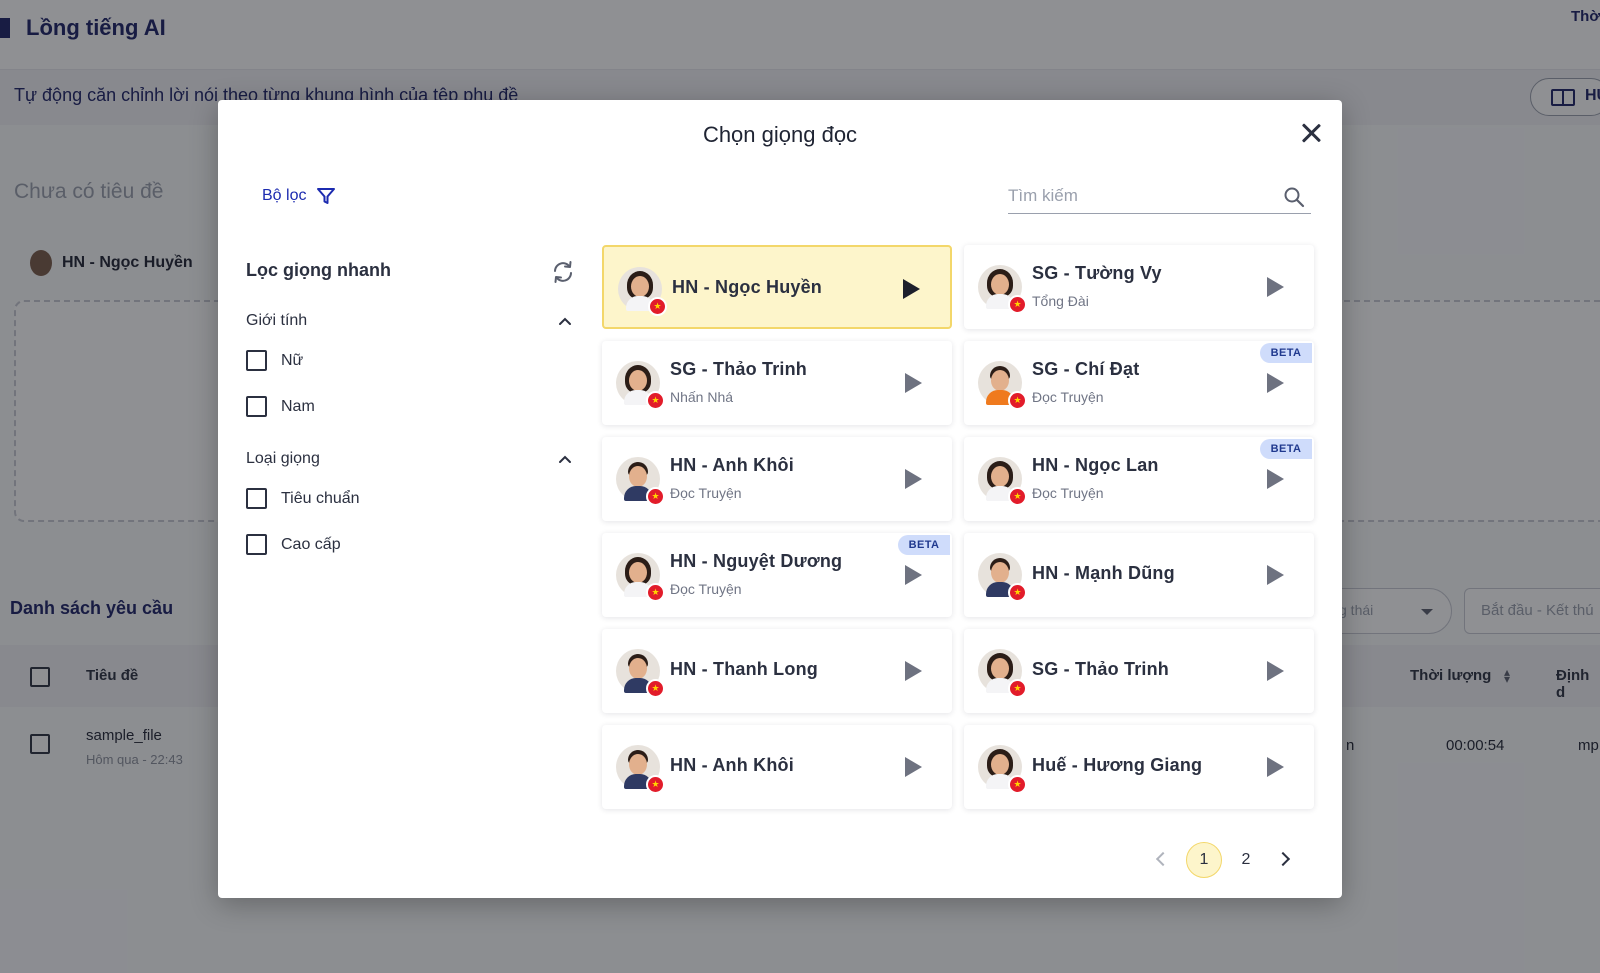  Describe the element at coordinates (1138, 196) in the screenshot. I see `search-input` at that location.